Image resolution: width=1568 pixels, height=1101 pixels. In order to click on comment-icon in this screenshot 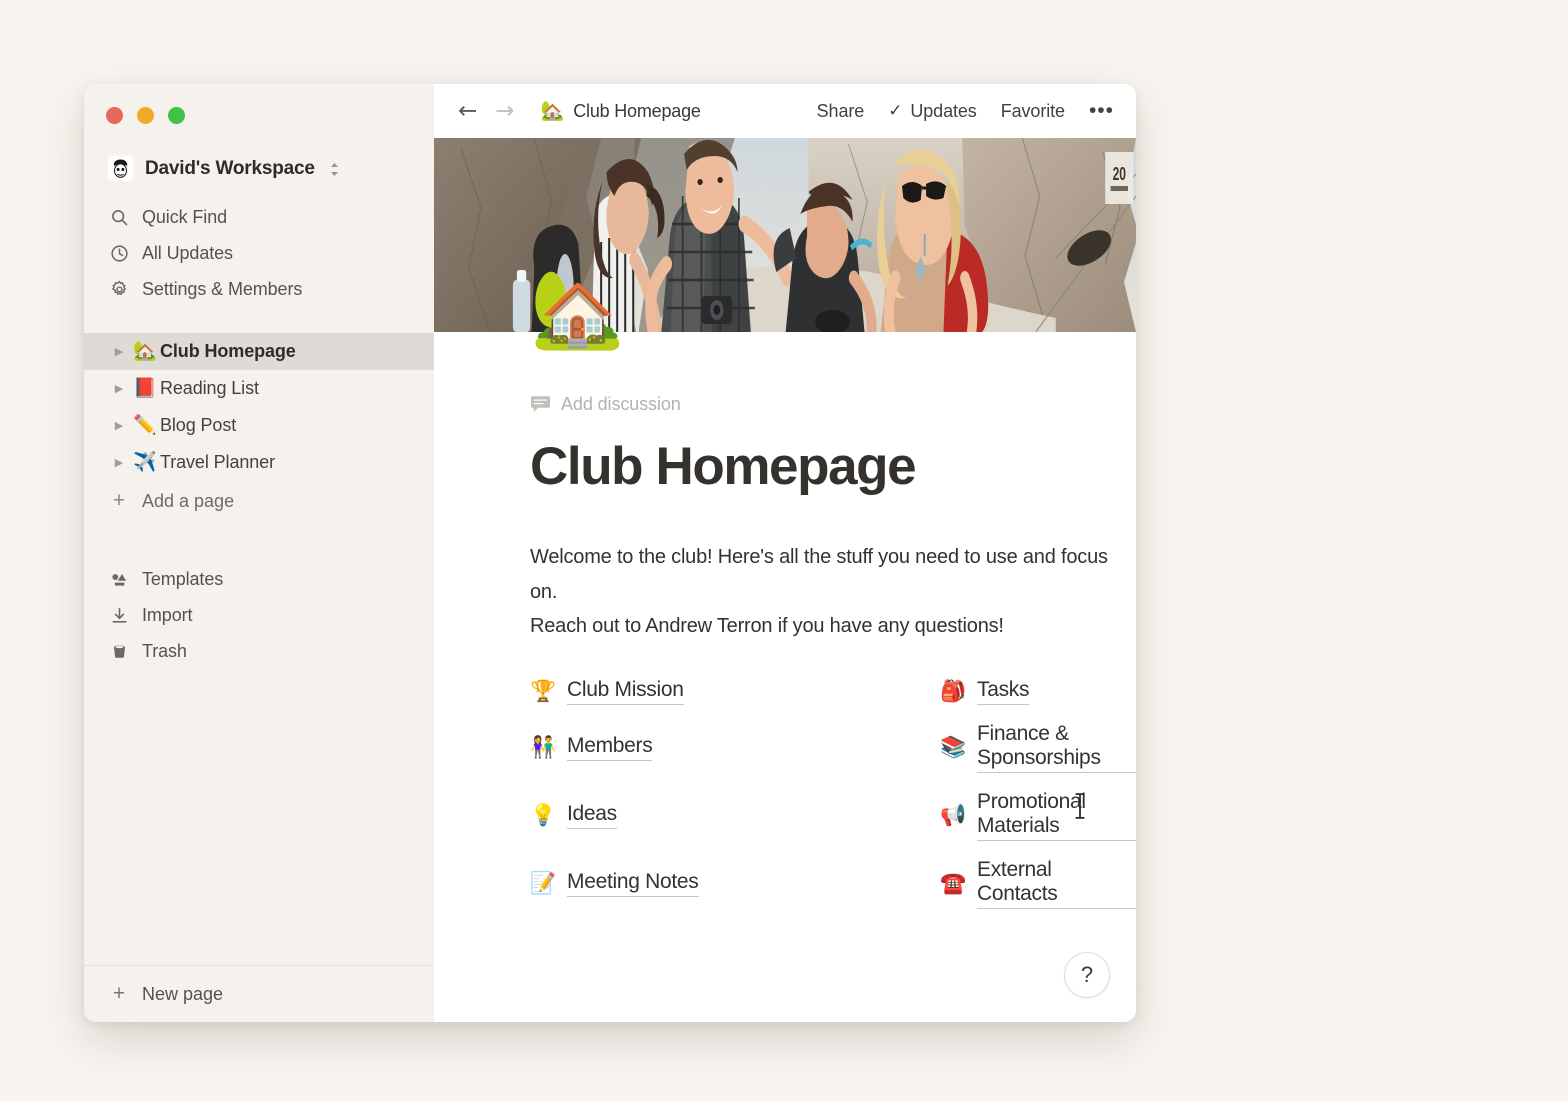, I will do `click(540, 404)`.